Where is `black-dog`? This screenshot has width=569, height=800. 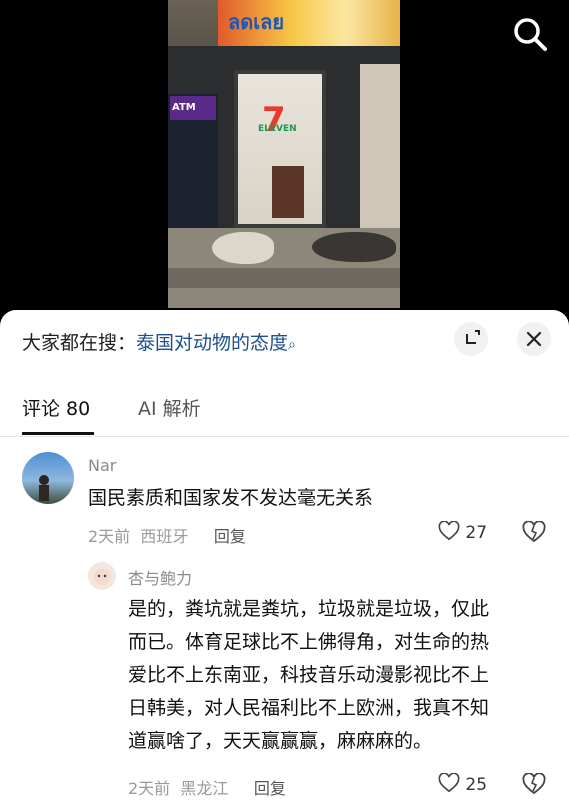 black-dog is located at coordinates (354, 247).